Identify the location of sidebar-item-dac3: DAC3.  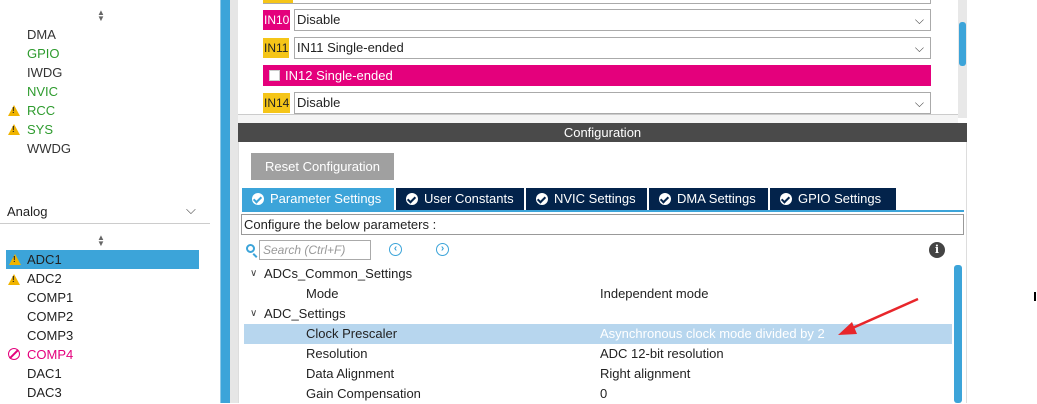
(44, 392).